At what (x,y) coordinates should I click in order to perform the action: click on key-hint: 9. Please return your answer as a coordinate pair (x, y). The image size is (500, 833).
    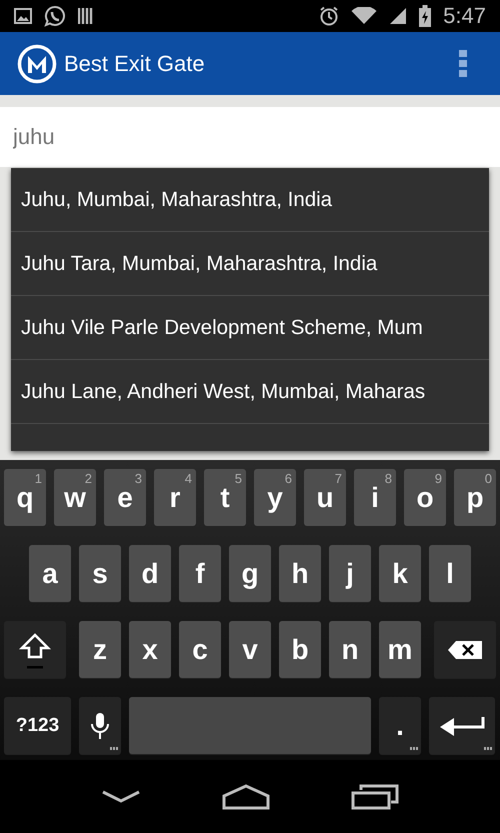
    Looking at the image, I should click on (438, 478).